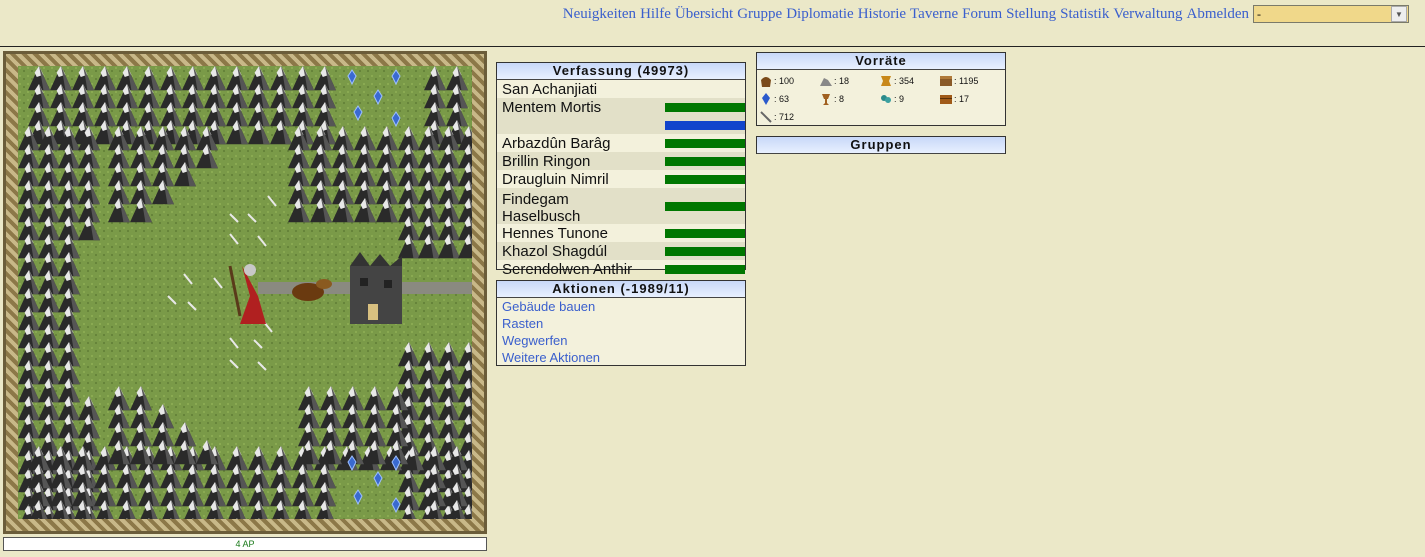  Describe the element at coordinates (621, 161) in the screenshot. I see `member-row: Brillin Ringon` at that location.